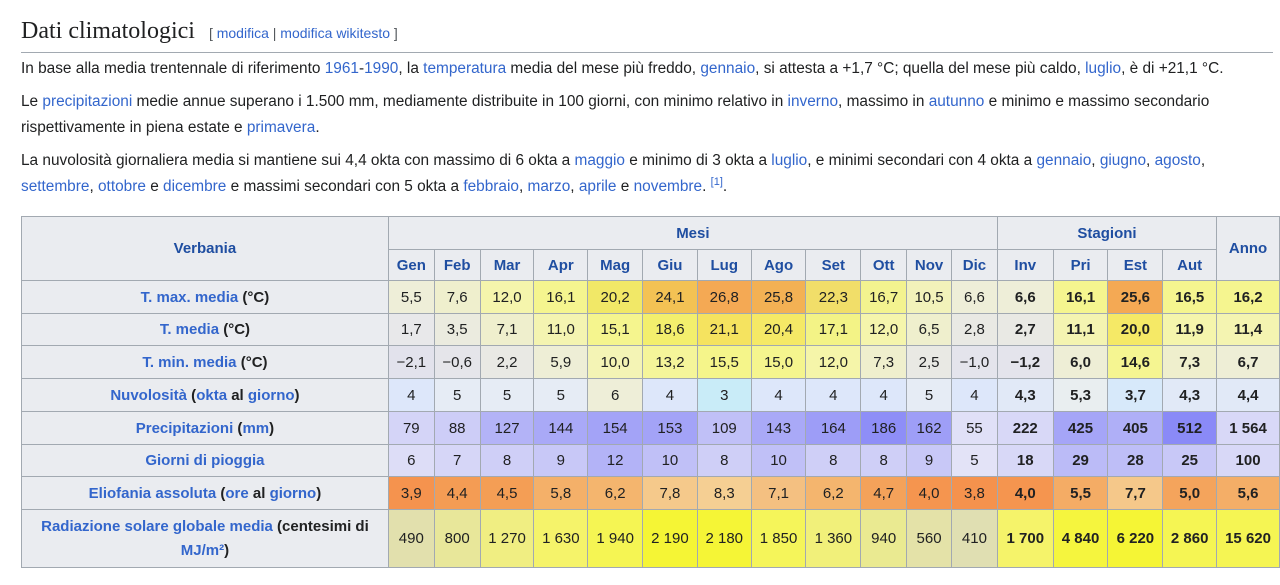 This screenshot has width=1280, height=585. I want to click on month-cell: 3,9, so click(411, 493).